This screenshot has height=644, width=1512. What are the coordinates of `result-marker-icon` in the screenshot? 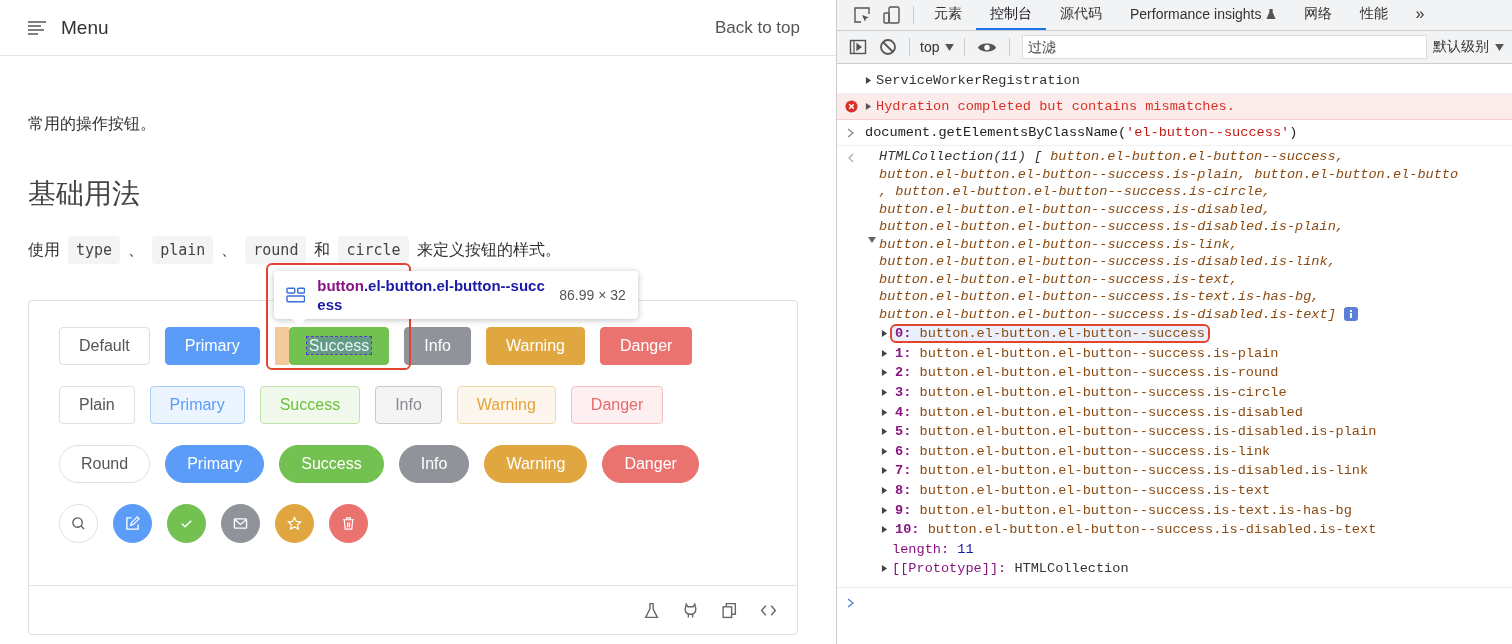 It's located at (851, 158).